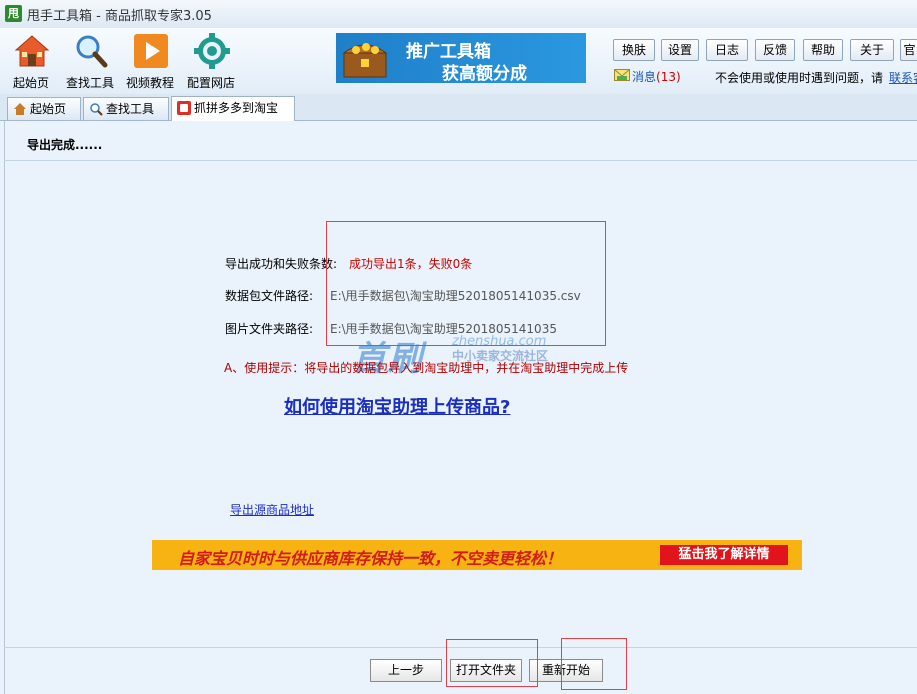 This screenshot has height=694, width=917. Describe the element at coordinates (406, 670) in the screenshot. I see `prev-step-button: 上一步` at that location.